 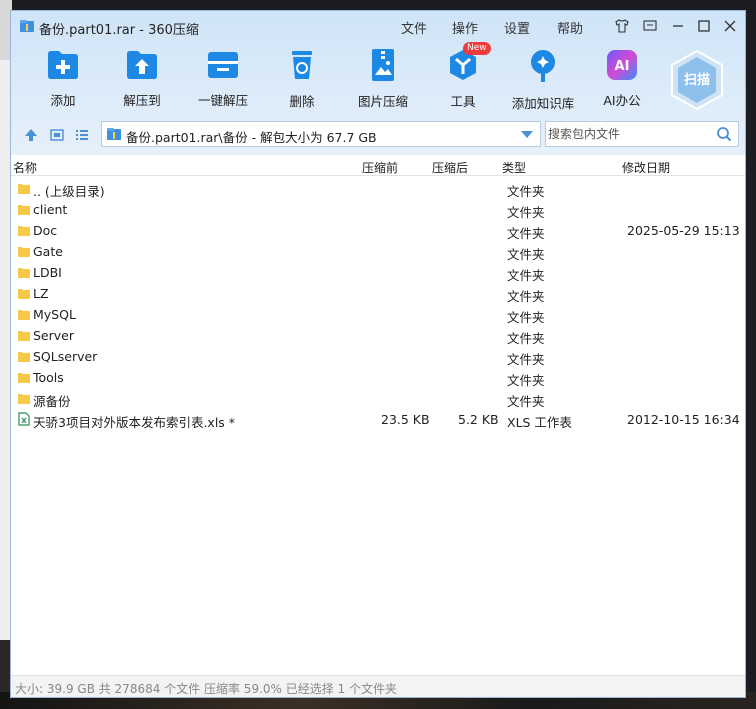 I want to click on file-name: SQLserver, so click(x=65, y=356).